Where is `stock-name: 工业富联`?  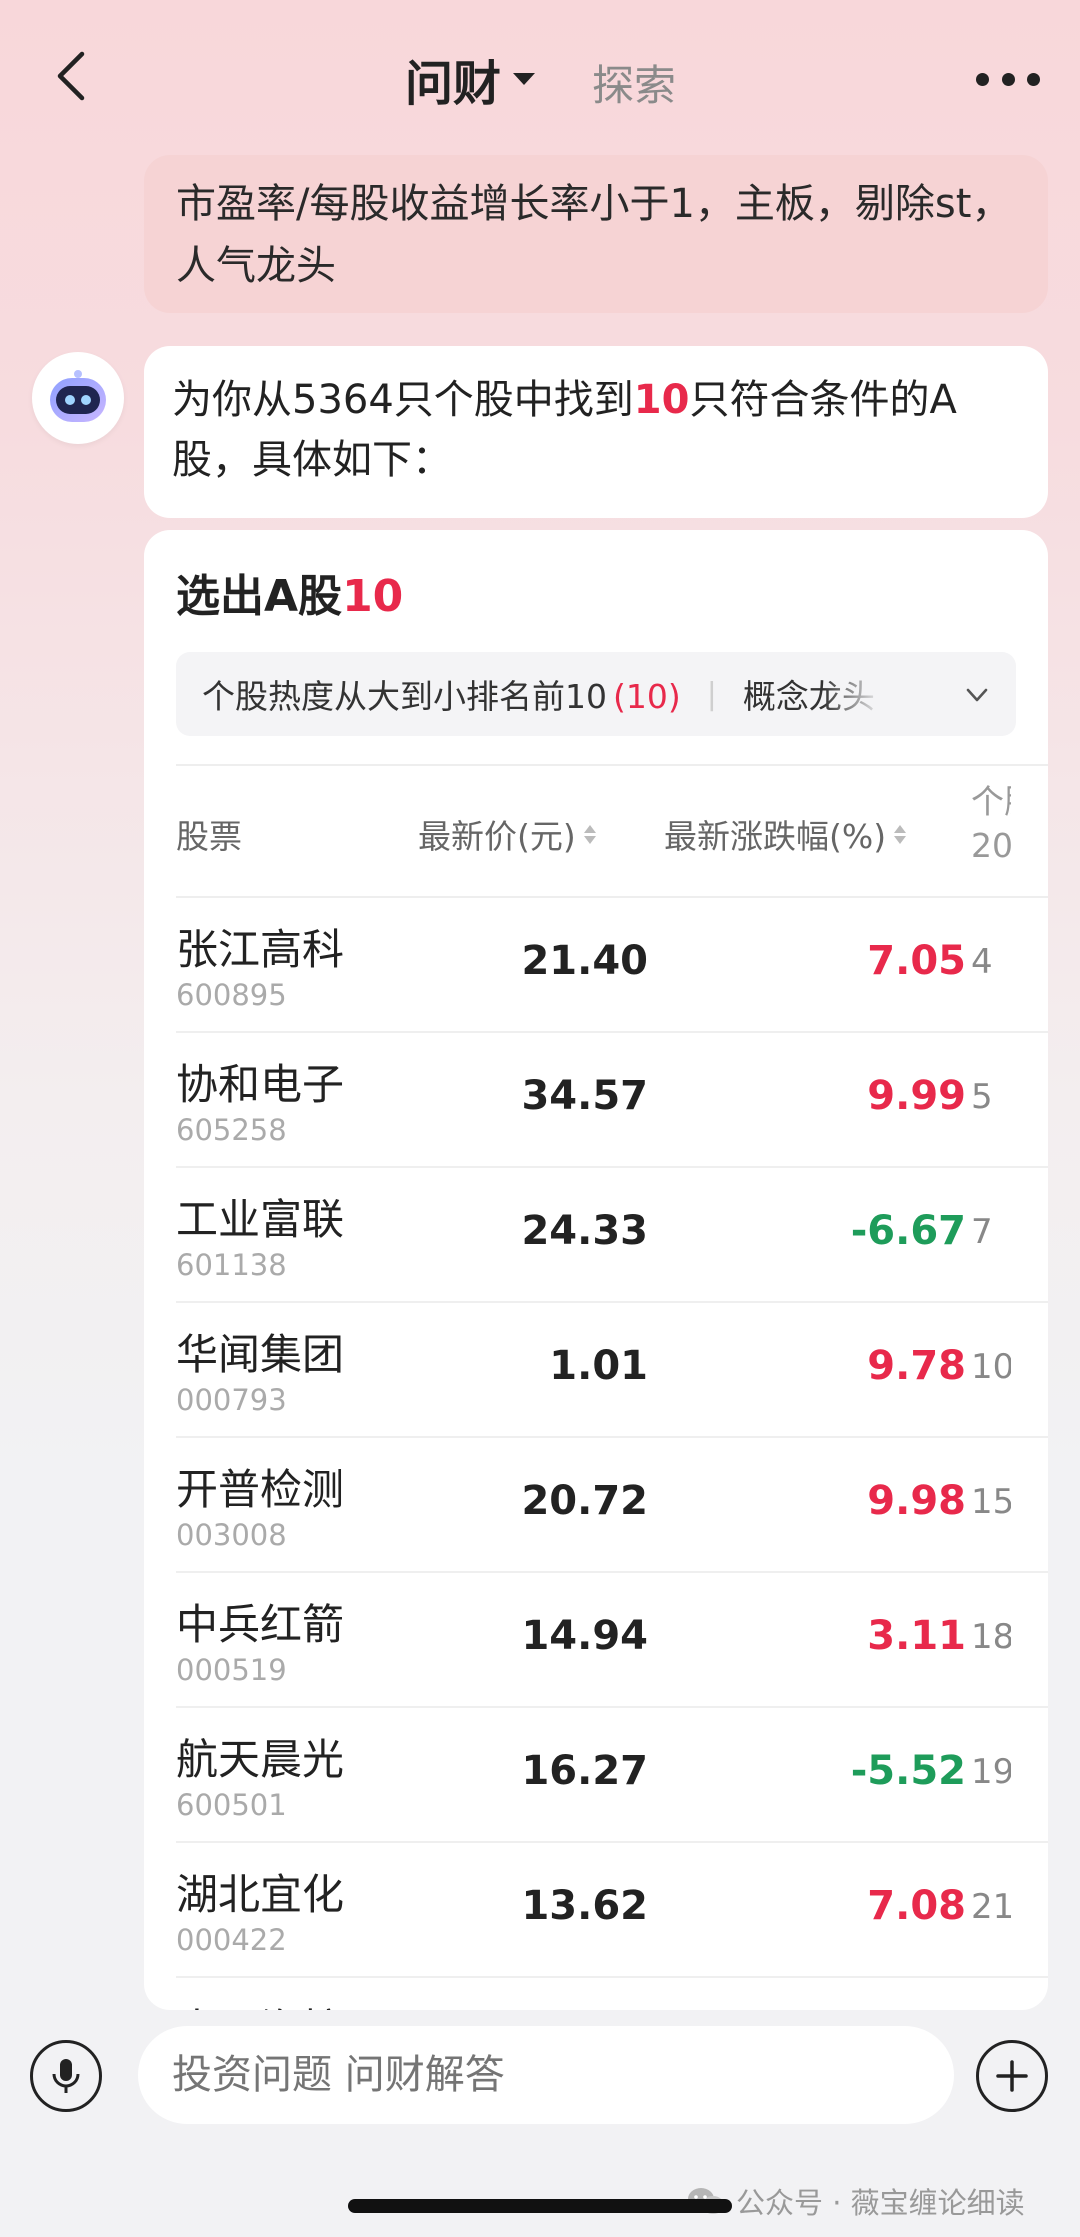
stock-name: 工业富联 is located at coordinates (260, 1219).